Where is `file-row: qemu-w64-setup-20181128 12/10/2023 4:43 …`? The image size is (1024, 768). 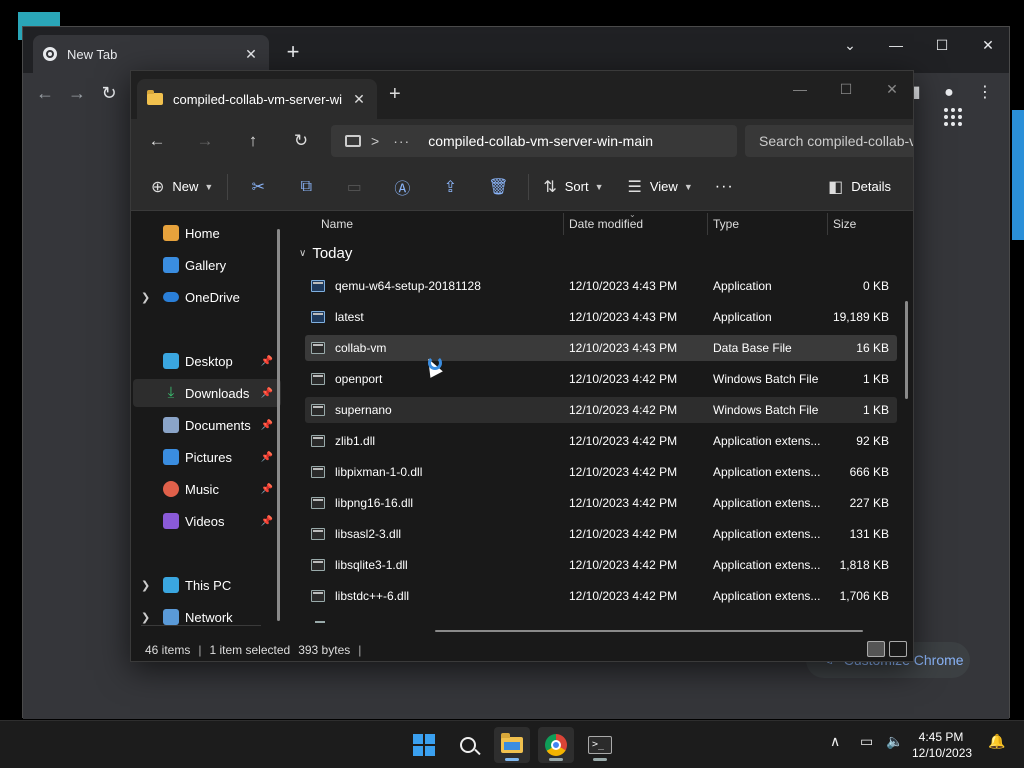 file-row: qemu-w64-setup-20181128 12/10/2023 4:43 … is located at coordinates (601, 286).